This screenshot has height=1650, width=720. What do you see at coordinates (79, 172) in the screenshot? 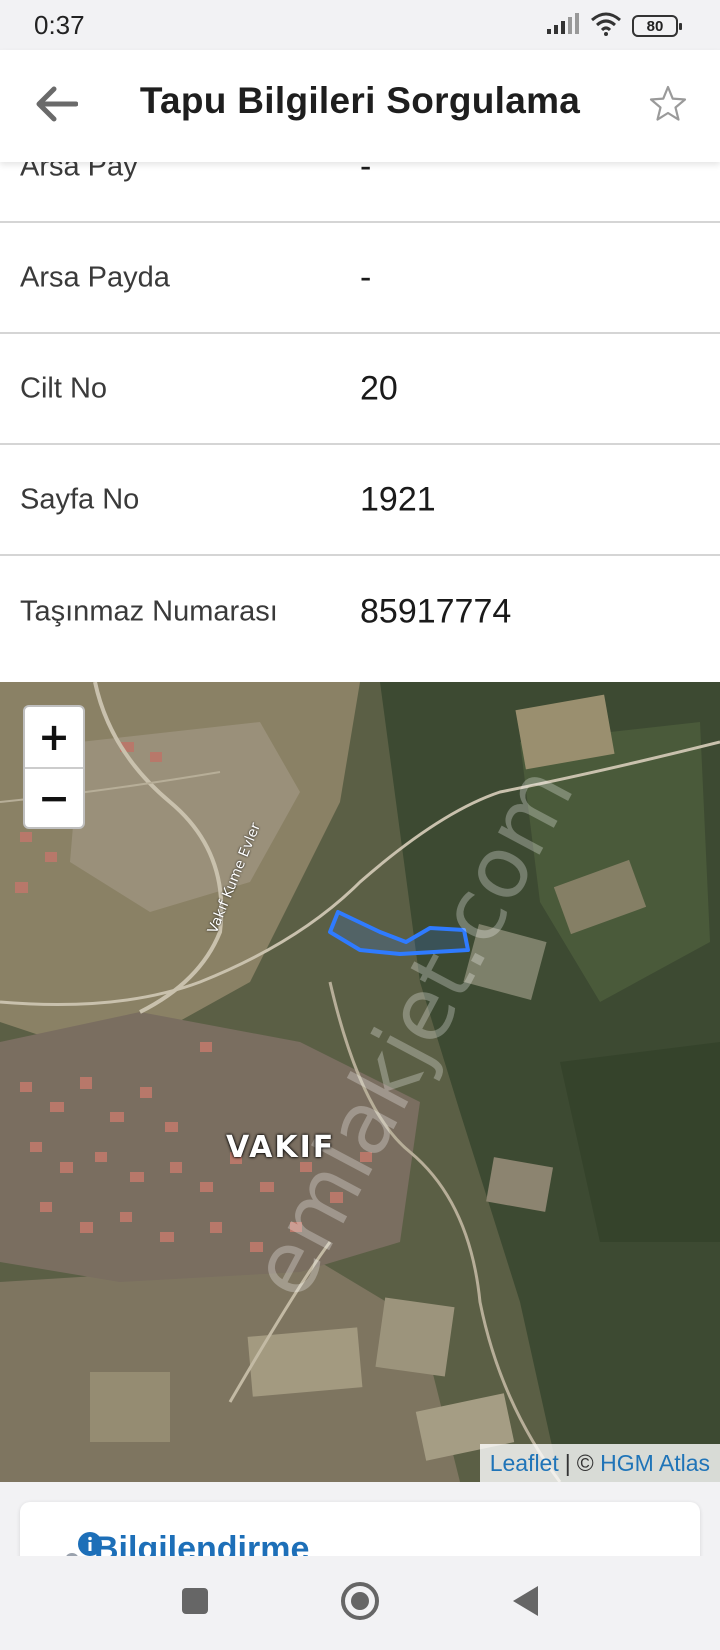
I see `row-label: Arsa Pay` at bounding box center [79, 172].